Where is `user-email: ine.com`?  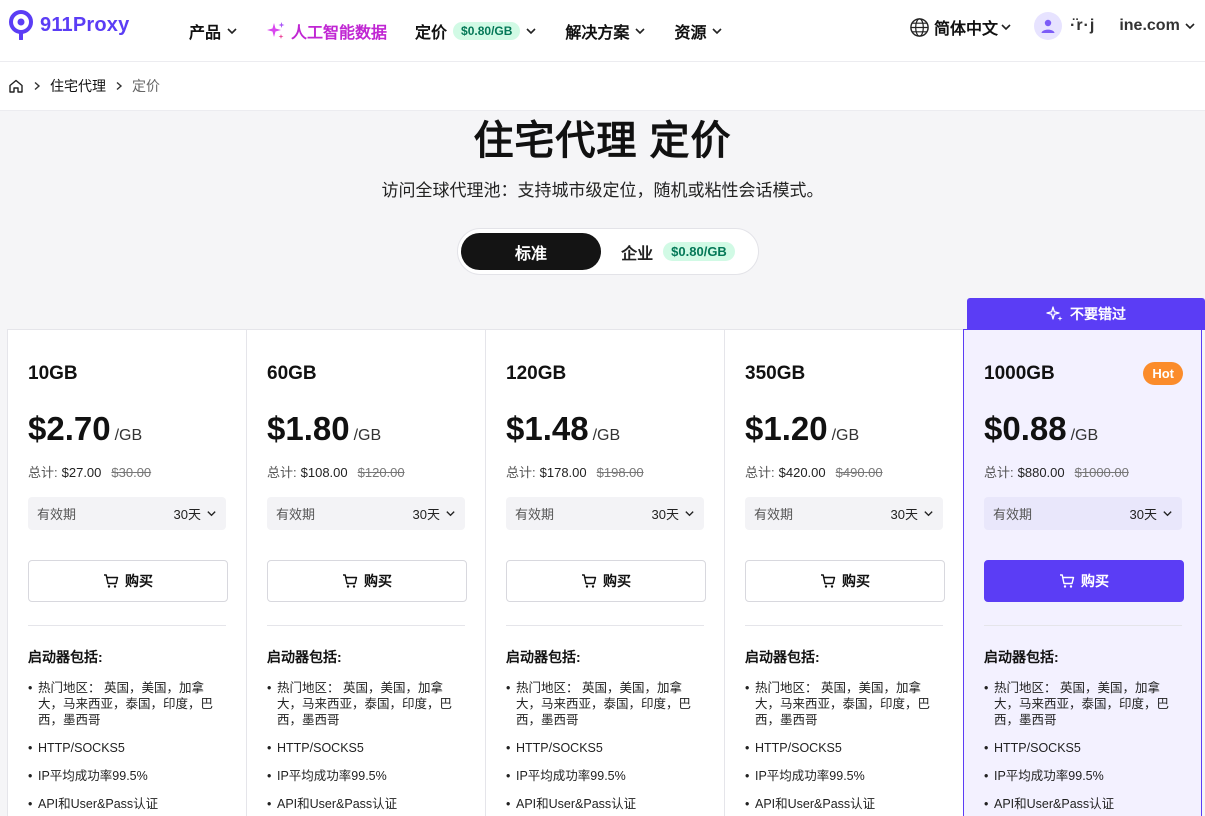
user-email: ine.com is located at coordinates (1149, 25).